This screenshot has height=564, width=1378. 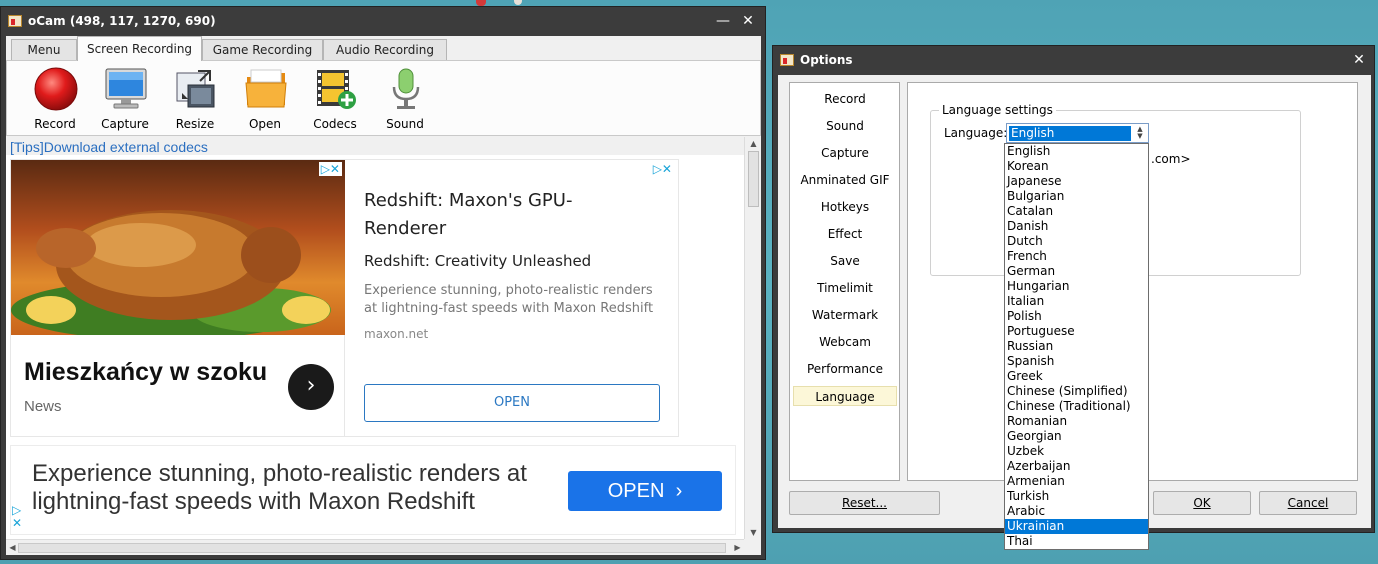 What do you see at coordinates (1076, 181) in the screenshot?
I see `language-option: Japanese` at bounding box center [1076, 181].